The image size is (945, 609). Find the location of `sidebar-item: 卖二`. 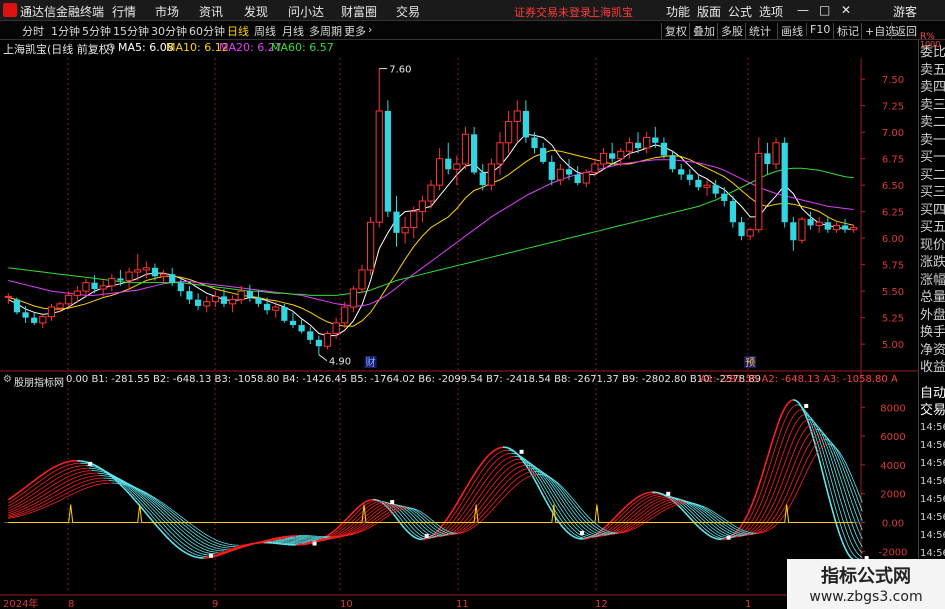

sidebar-item: 卖二 is located at coordinates (932, 123).